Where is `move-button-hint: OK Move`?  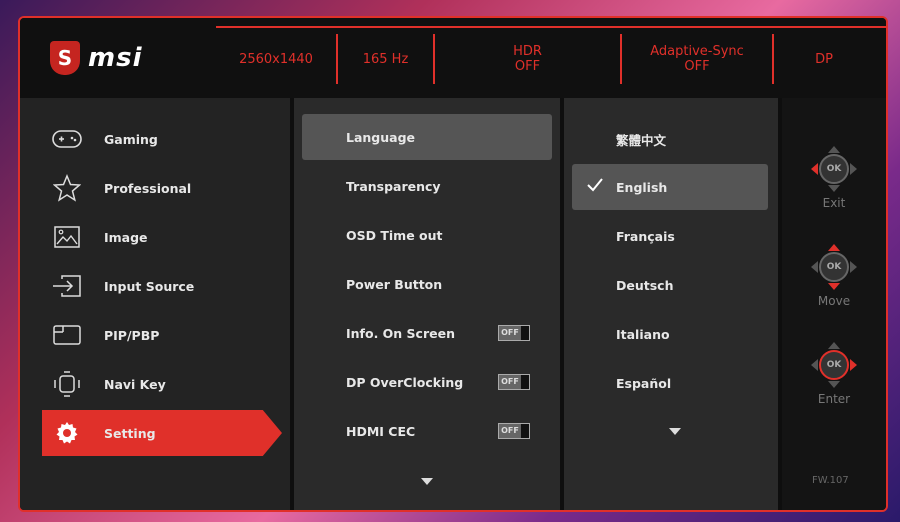 move-button-hint: OK Move is located at coordinates (834, 276).